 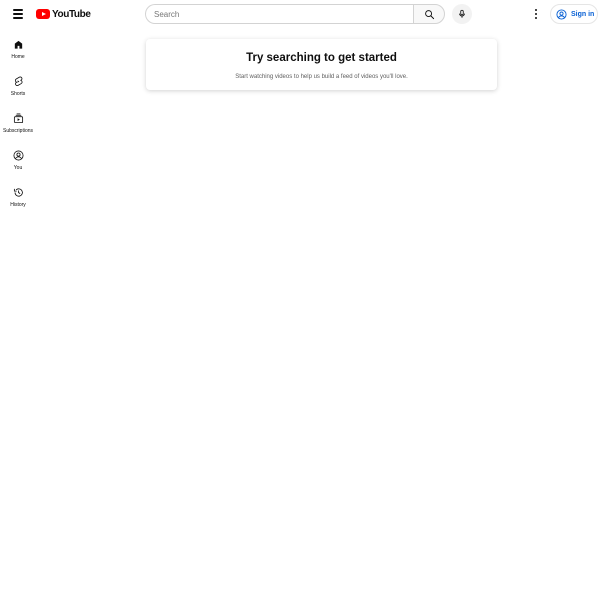 What do you see at coordinates (18, 44) in the screenshot?
I see `home-icon` at bounding box center [18, 44].